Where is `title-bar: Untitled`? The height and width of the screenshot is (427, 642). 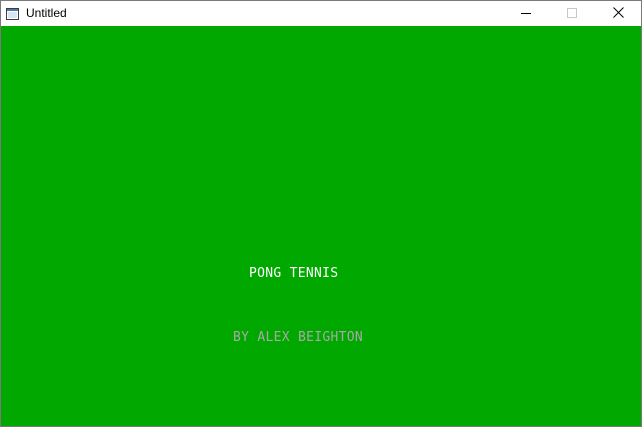 title-bar: Untitled is located at coordinates (321, 13).